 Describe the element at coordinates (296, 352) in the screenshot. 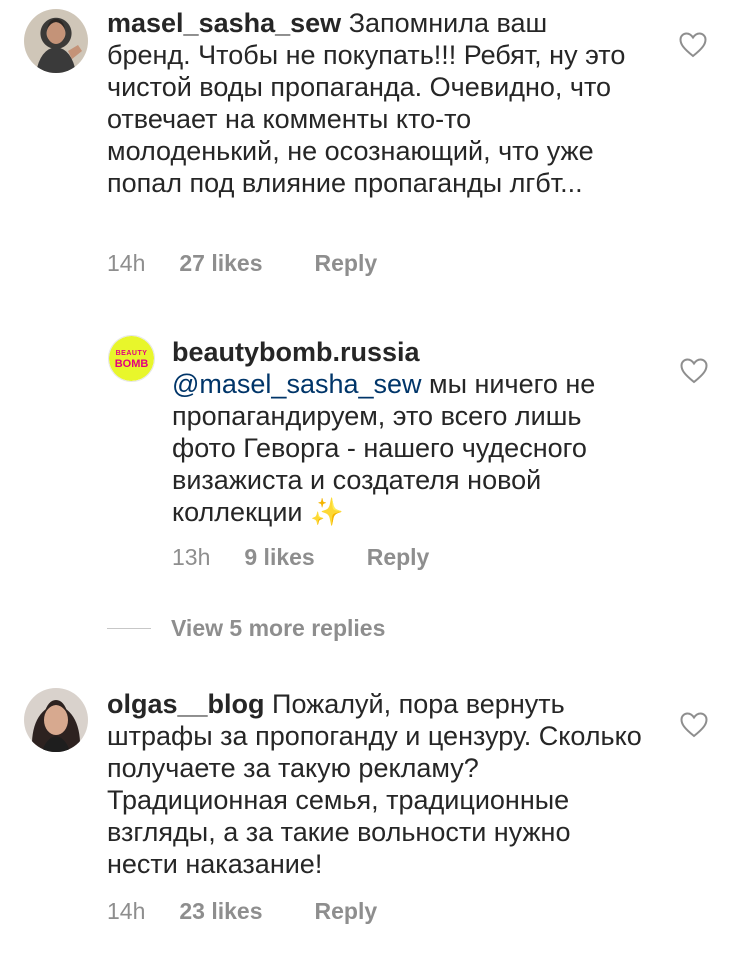

I see `username: beautybomb.russia` at that location.